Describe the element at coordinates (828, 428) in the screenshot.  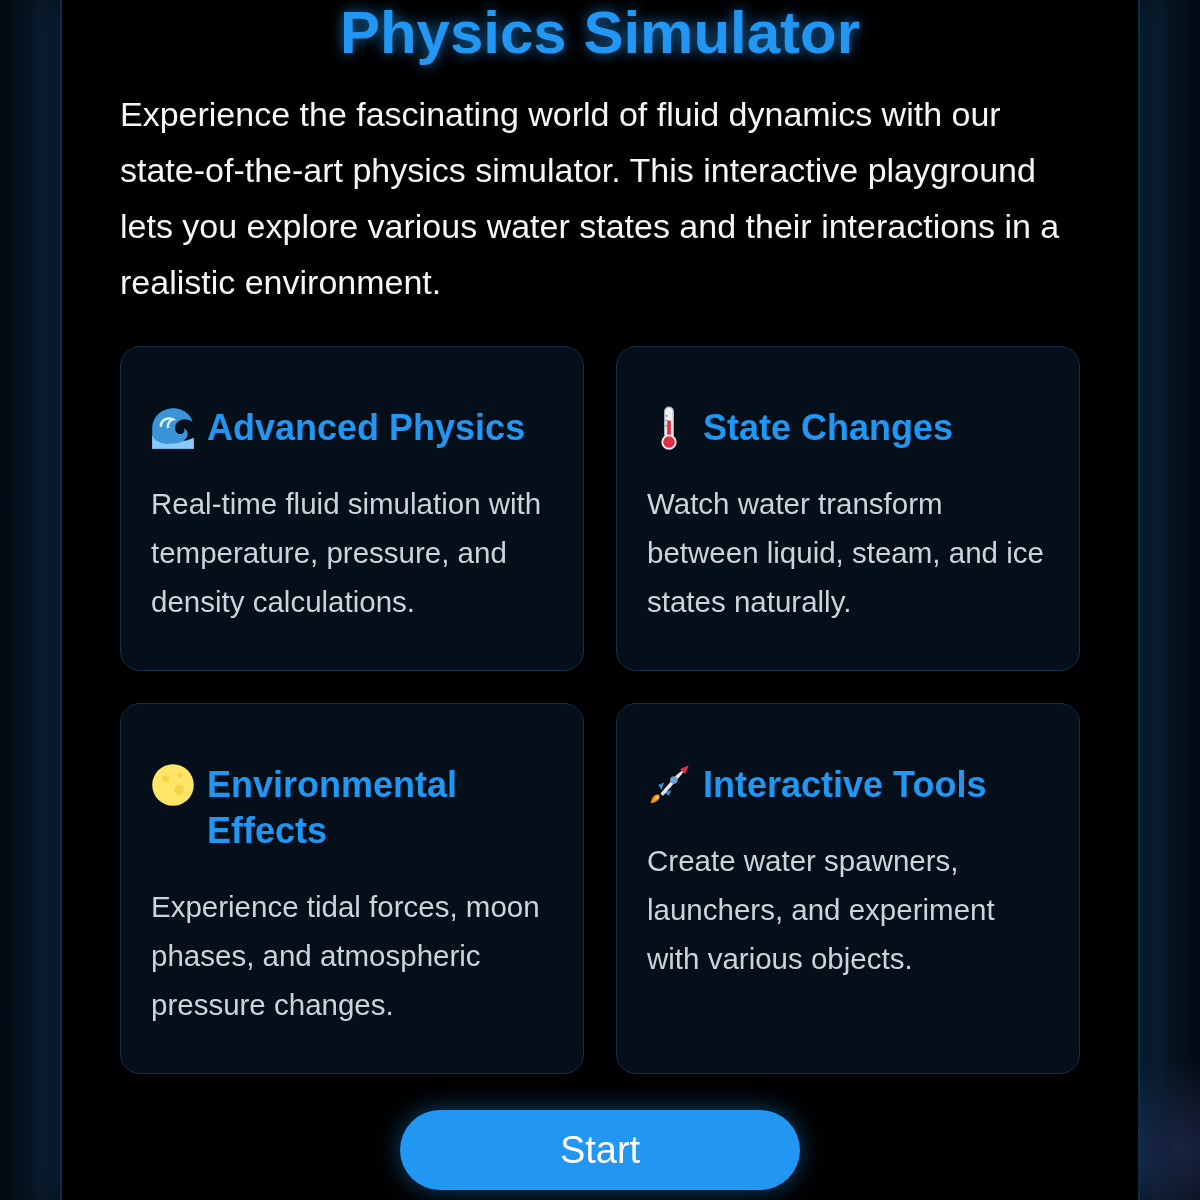
I see `feature-title: State Changes` at that location.